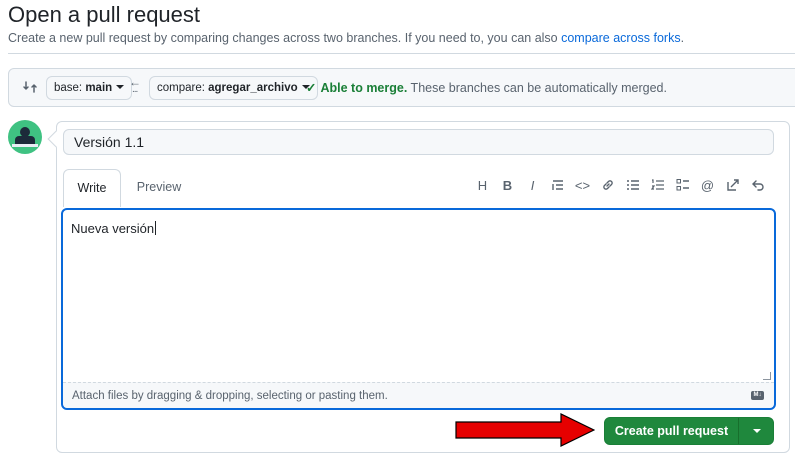 This screenshot has height=453, width=795. Describe the element at coordinates (607, 186) in the screenshot. I see `link-icon` at that location.